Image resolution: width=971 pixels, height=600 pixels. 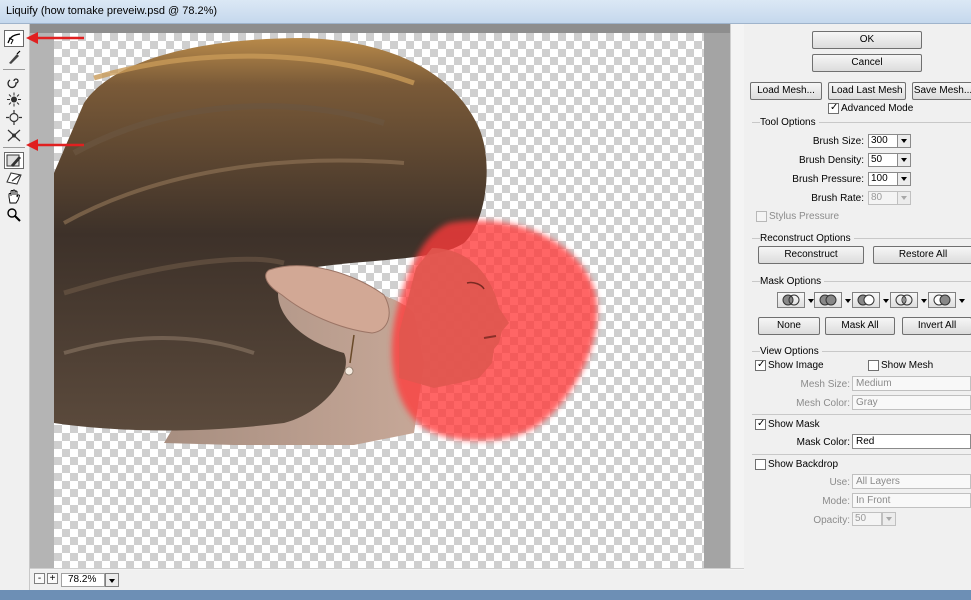 I want to click on view-options-title: View Options, so click(x=791, y=351).